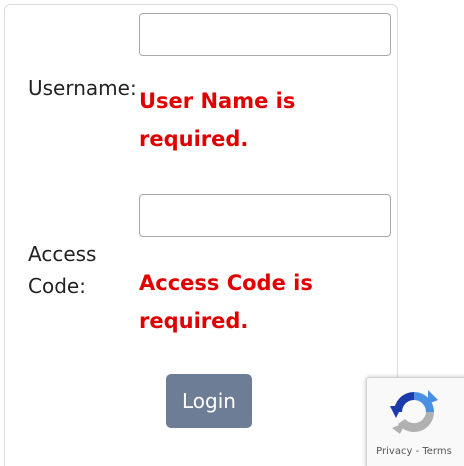 The image size is (464, 466). I want to click on recaptcha-badge: Privacy - Terms, so click(415, 421).